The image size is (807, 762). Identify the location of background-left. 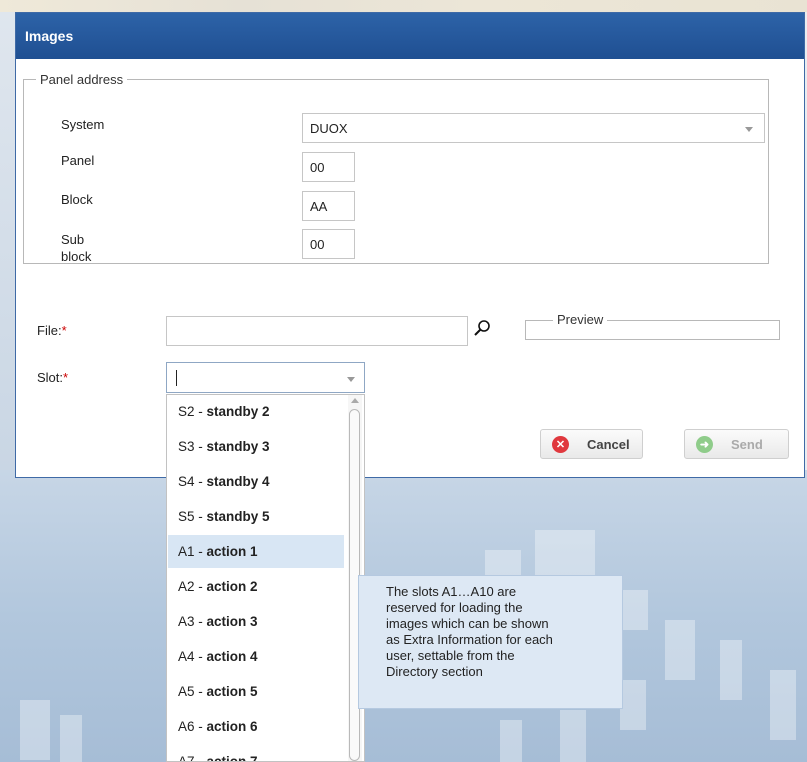
(7, 241).